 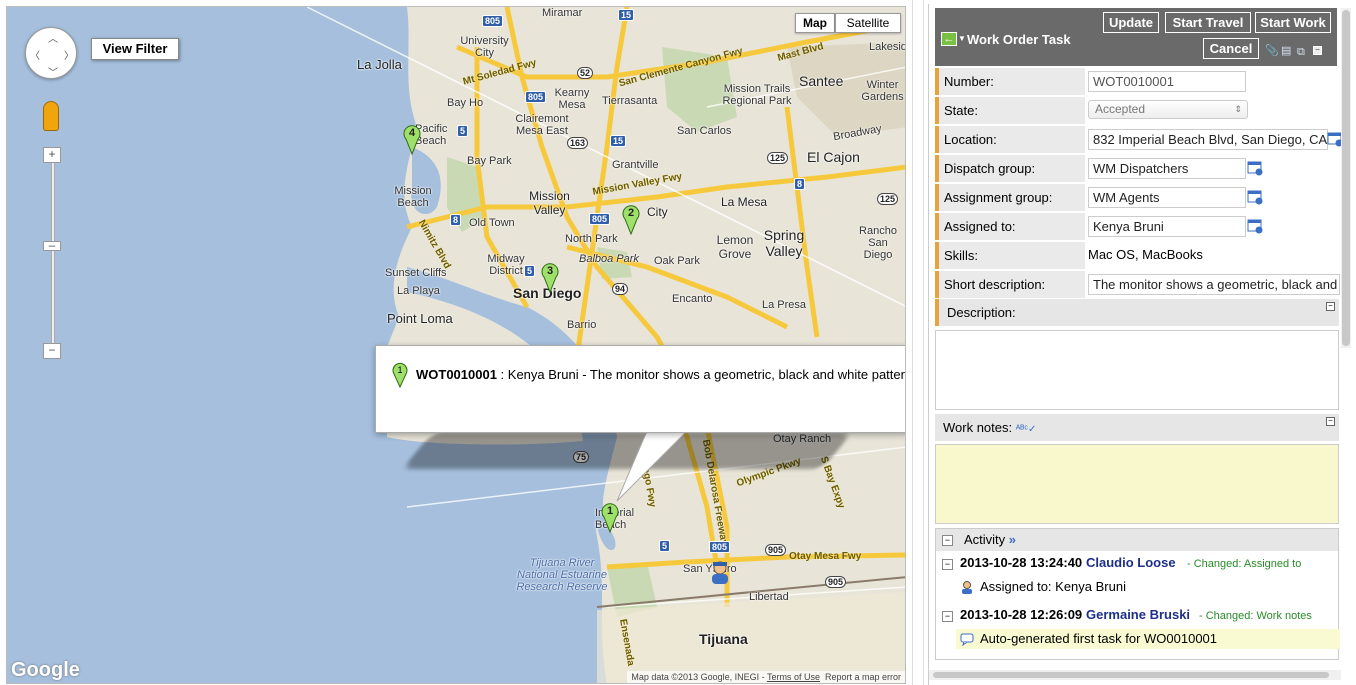 I want to click on highway-shield: 15, so click(x=626, y=15).